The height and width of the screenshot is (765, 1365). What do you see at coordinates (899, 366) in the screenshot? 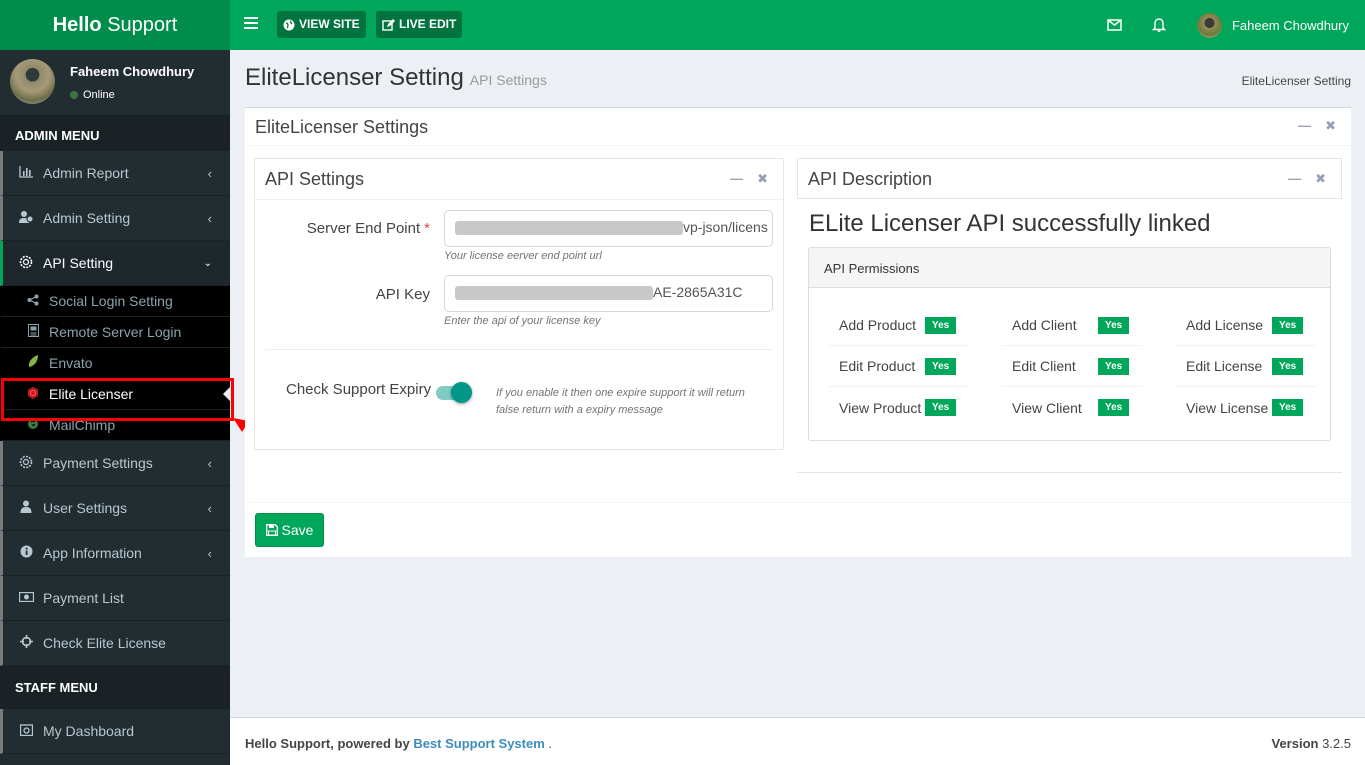
I see `permission-item: Edit Product Yes` at bounding box center [899, 366].